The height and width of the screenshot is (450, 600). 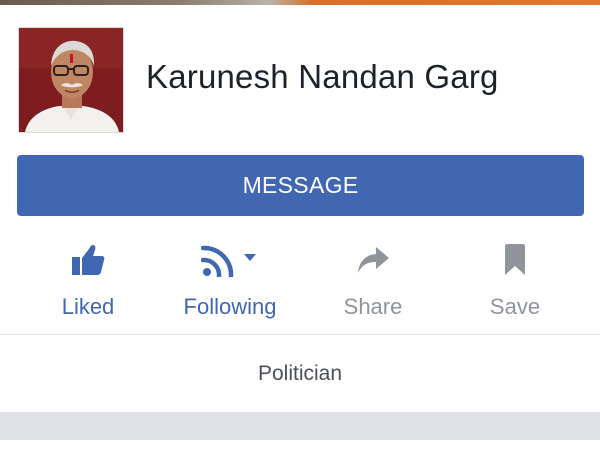 I want to click on rss-feed-icon, so click(x=230, y=260).